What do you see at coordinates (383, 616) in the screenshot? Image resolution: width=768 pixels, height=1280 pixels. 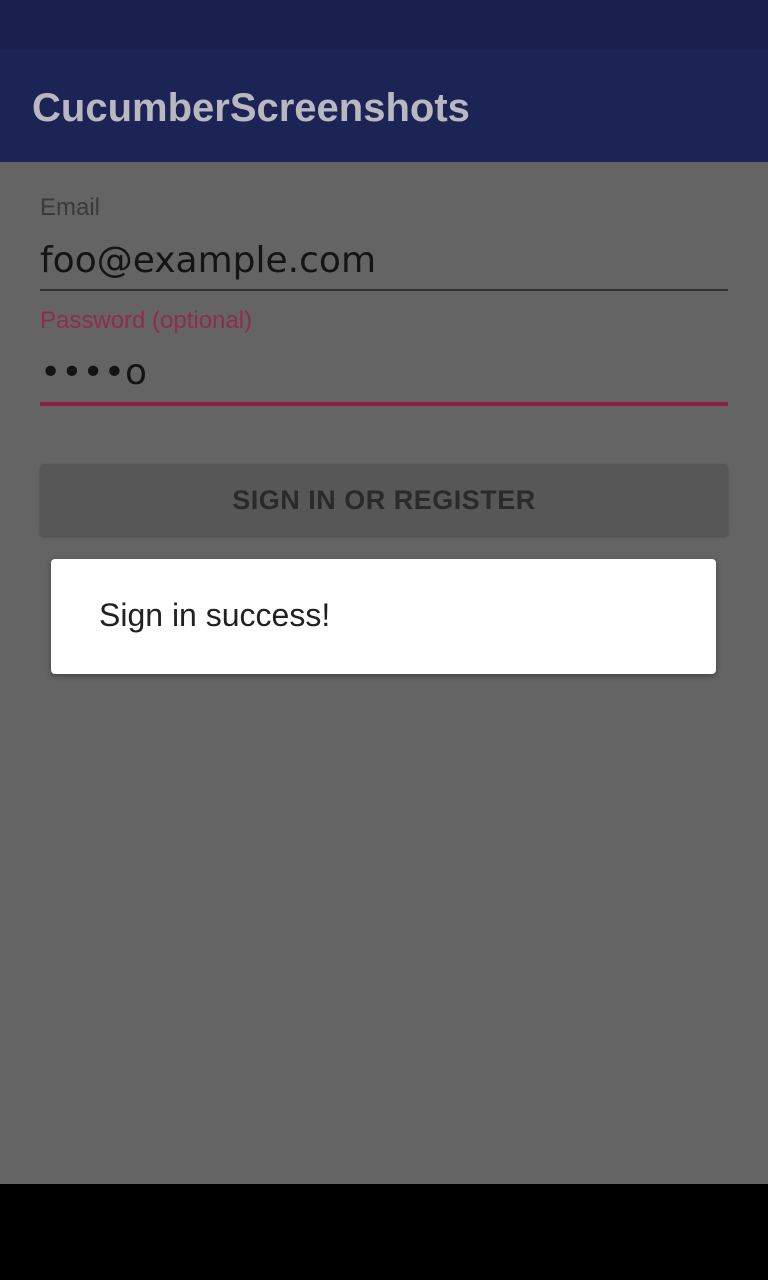 I see `success-dialog: Sign in success!` at bounding box center [383, 616].